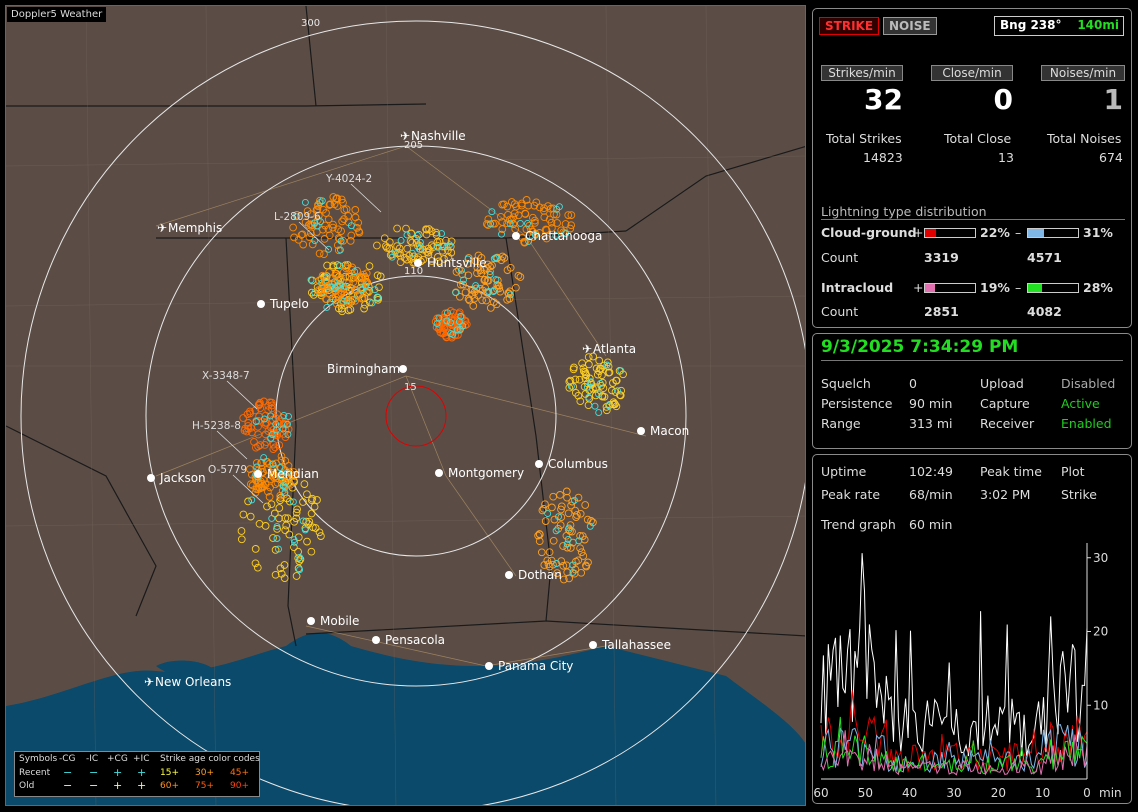  Describe the element at coordinates (954, 655) in the screenshot. I see `trend-series-line` at that location.